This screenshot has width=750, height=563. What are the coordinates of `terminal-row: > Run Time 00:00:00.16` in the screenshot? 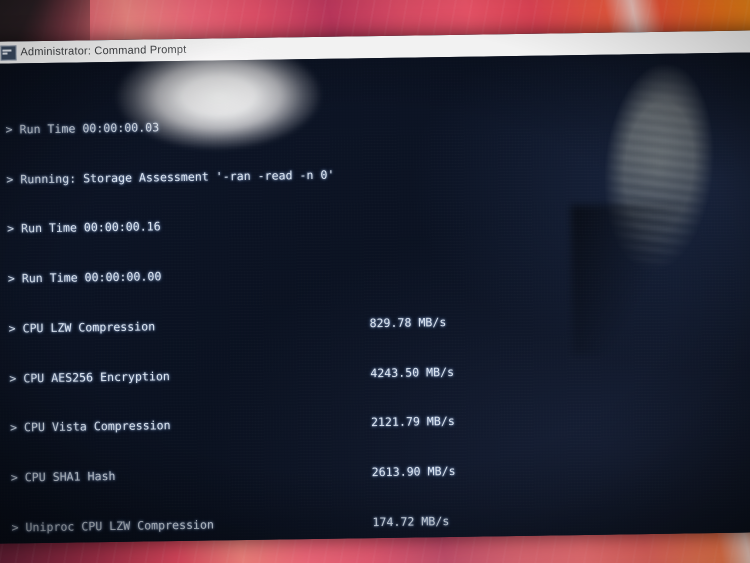 It's located at (375, 223).